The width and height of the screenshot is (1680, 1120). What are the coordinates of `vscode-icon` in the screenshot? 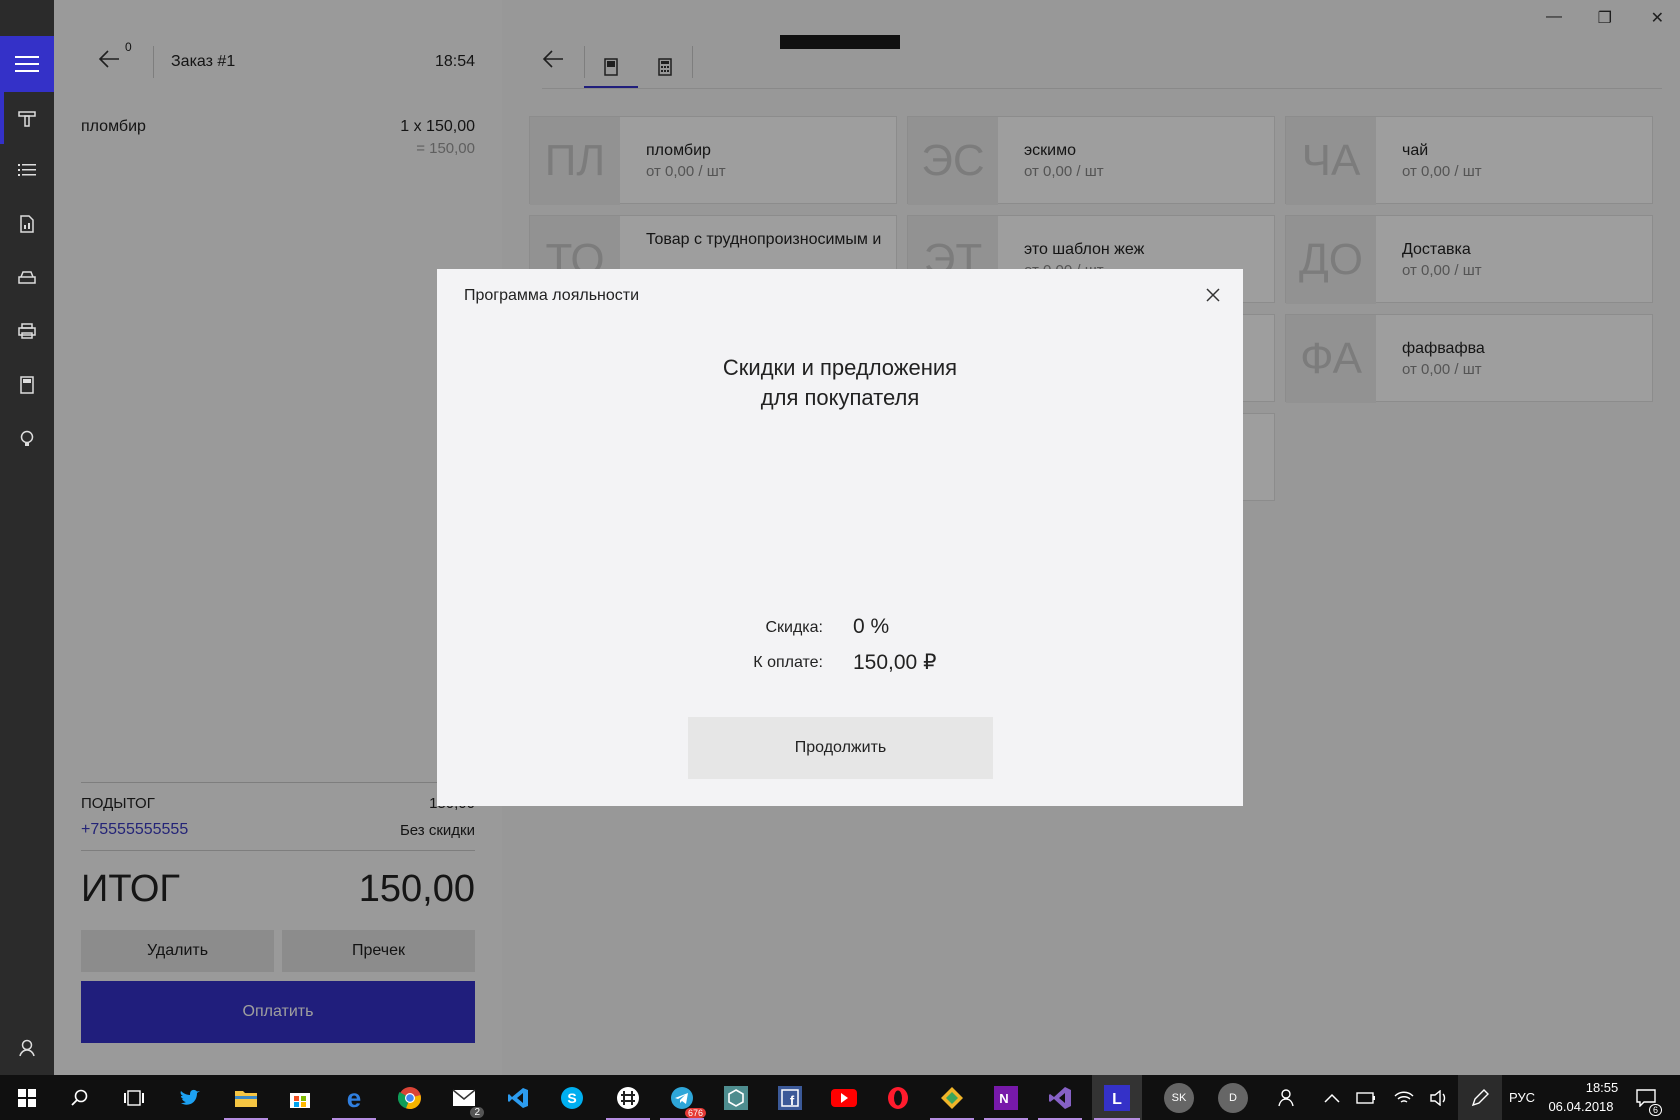 It's located at (518, 1098).